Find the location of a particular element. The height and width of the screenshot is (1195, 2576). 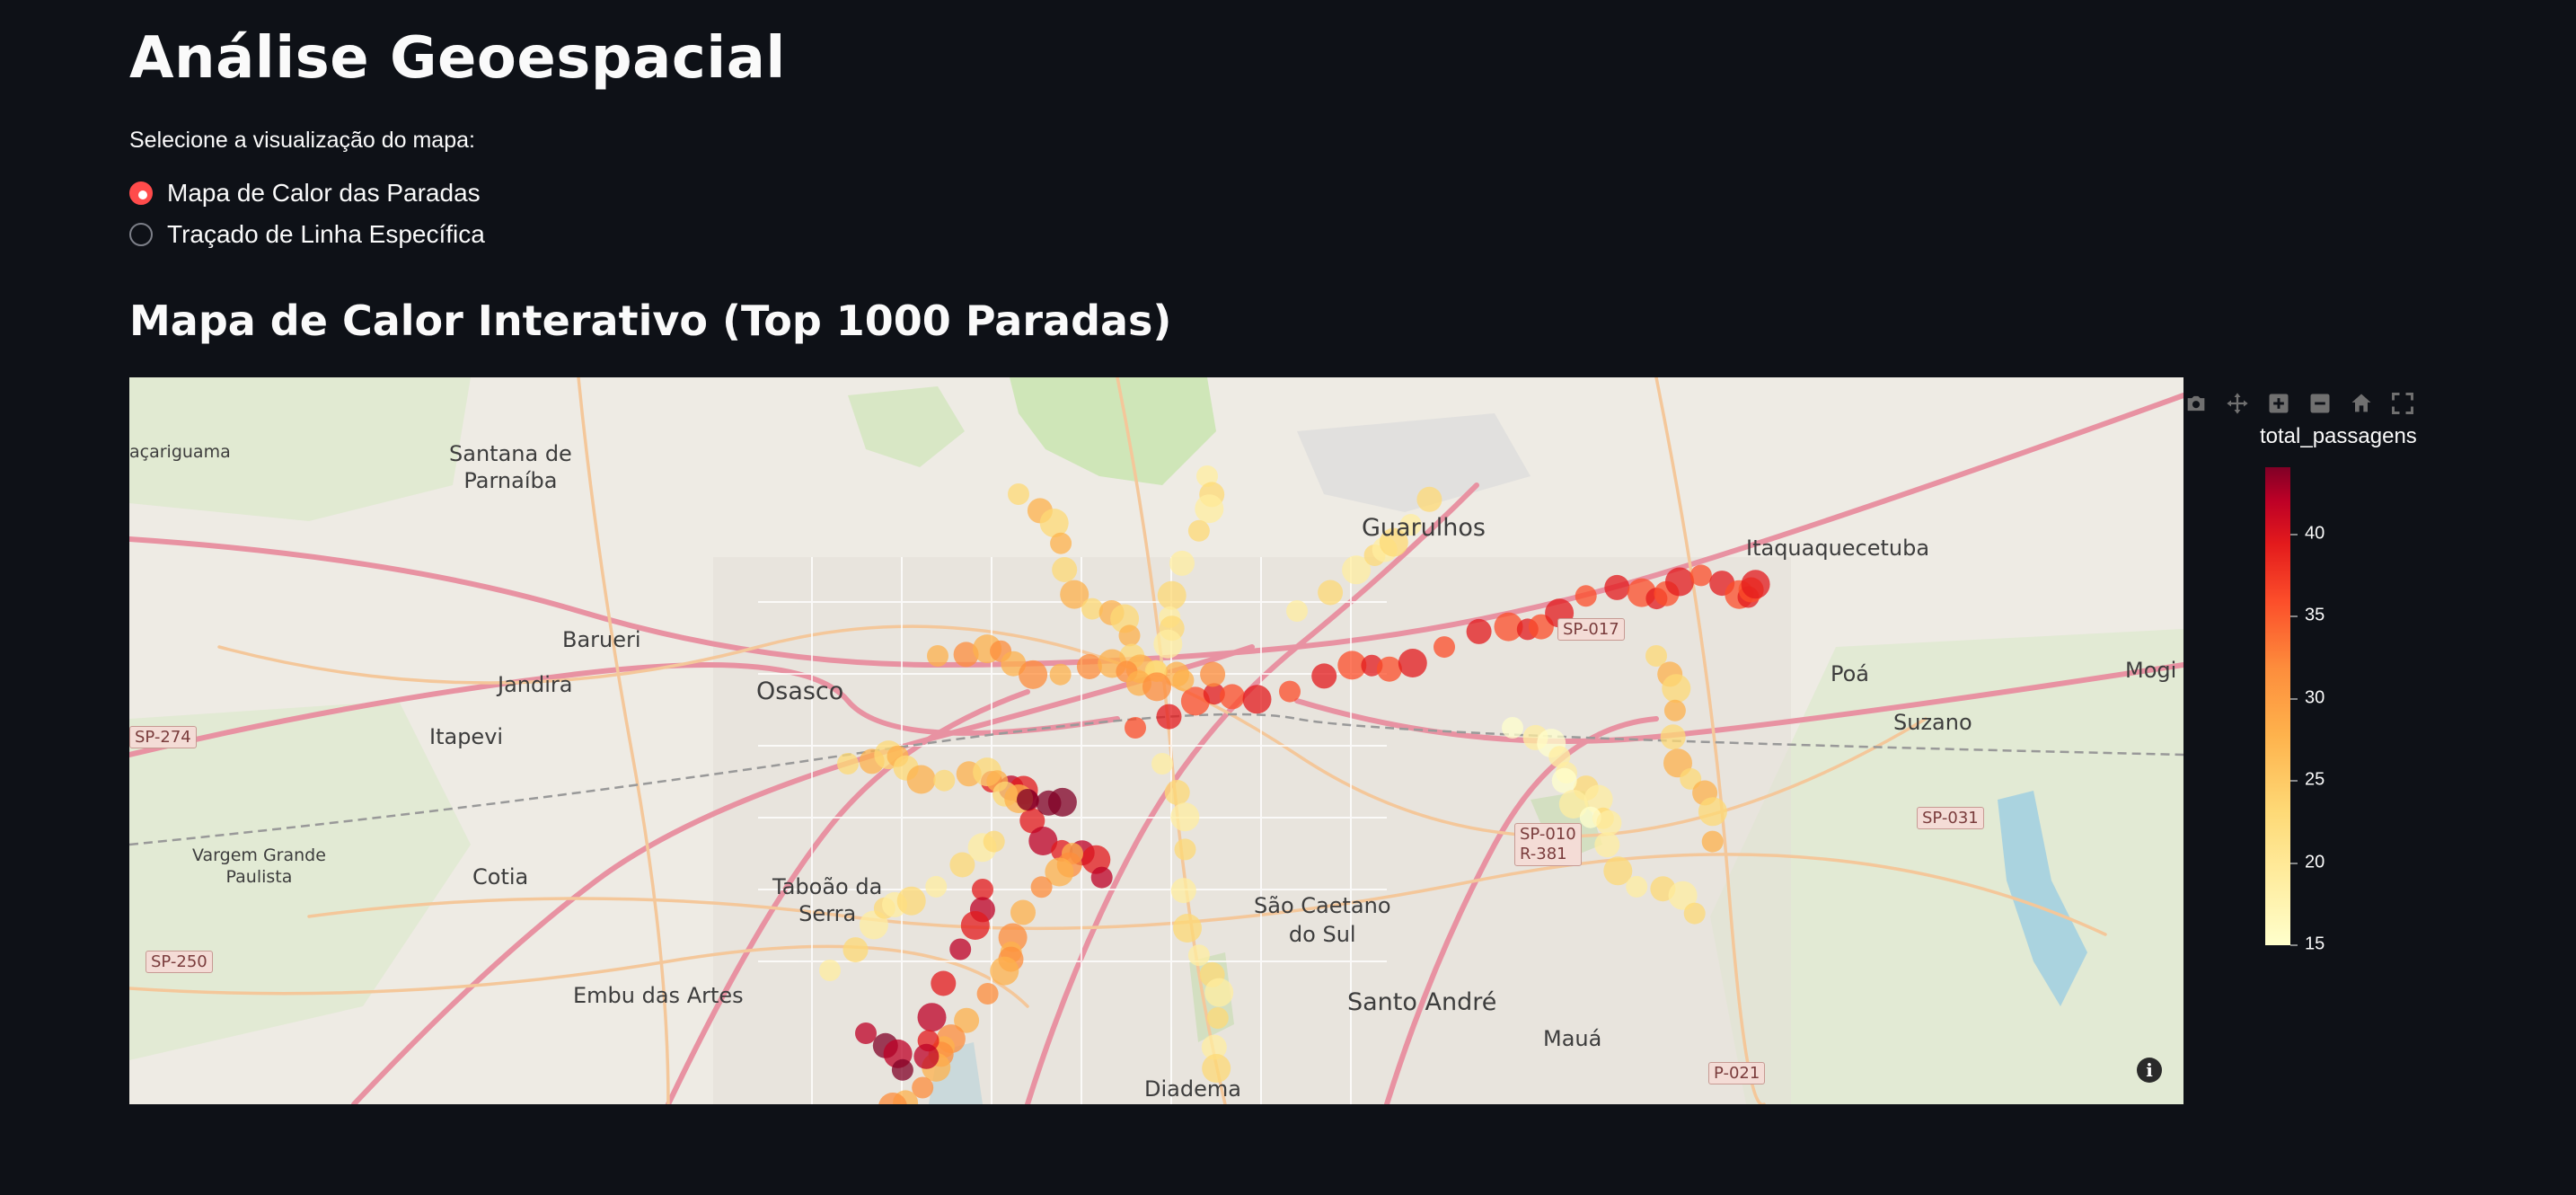

zoom-out-icon is located at coordinates (2320, 403).